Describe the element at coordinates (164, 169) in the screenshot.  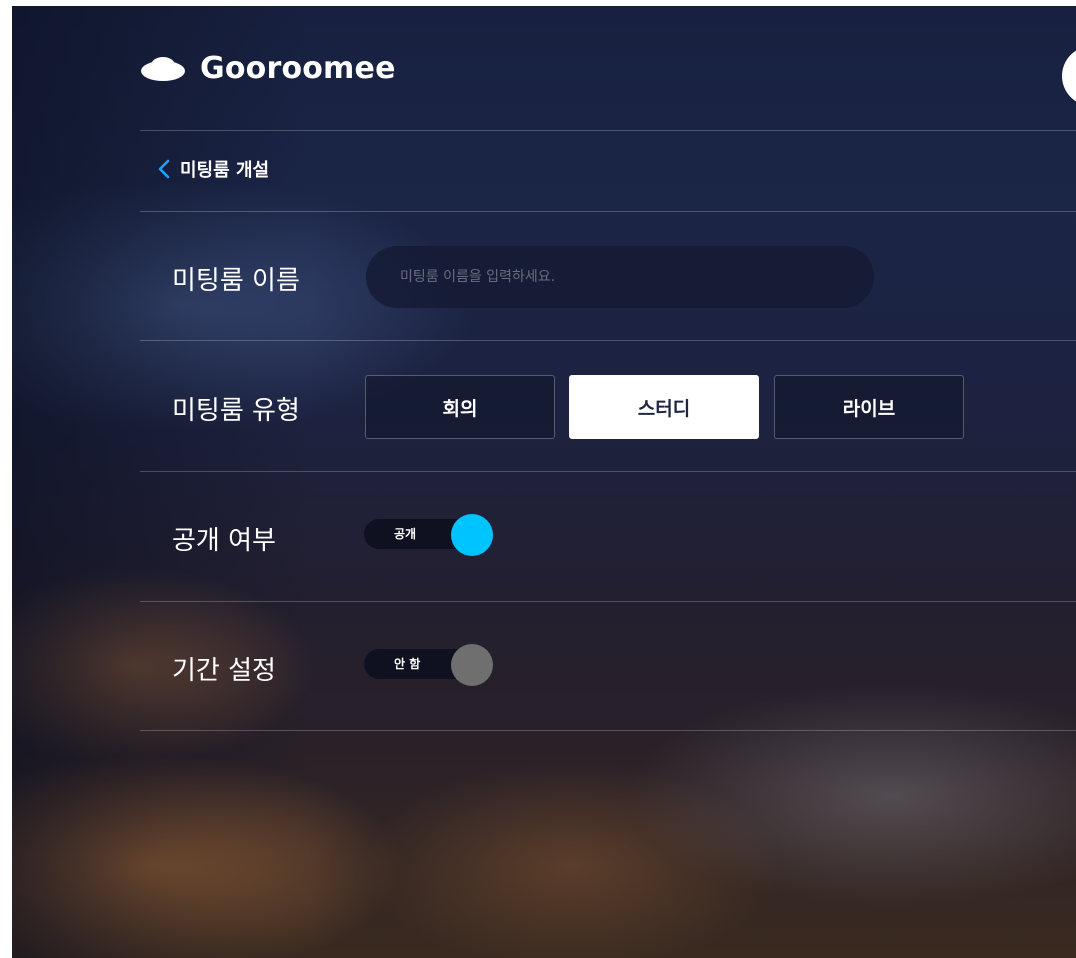
I see `chevron-left-icon` at that location.